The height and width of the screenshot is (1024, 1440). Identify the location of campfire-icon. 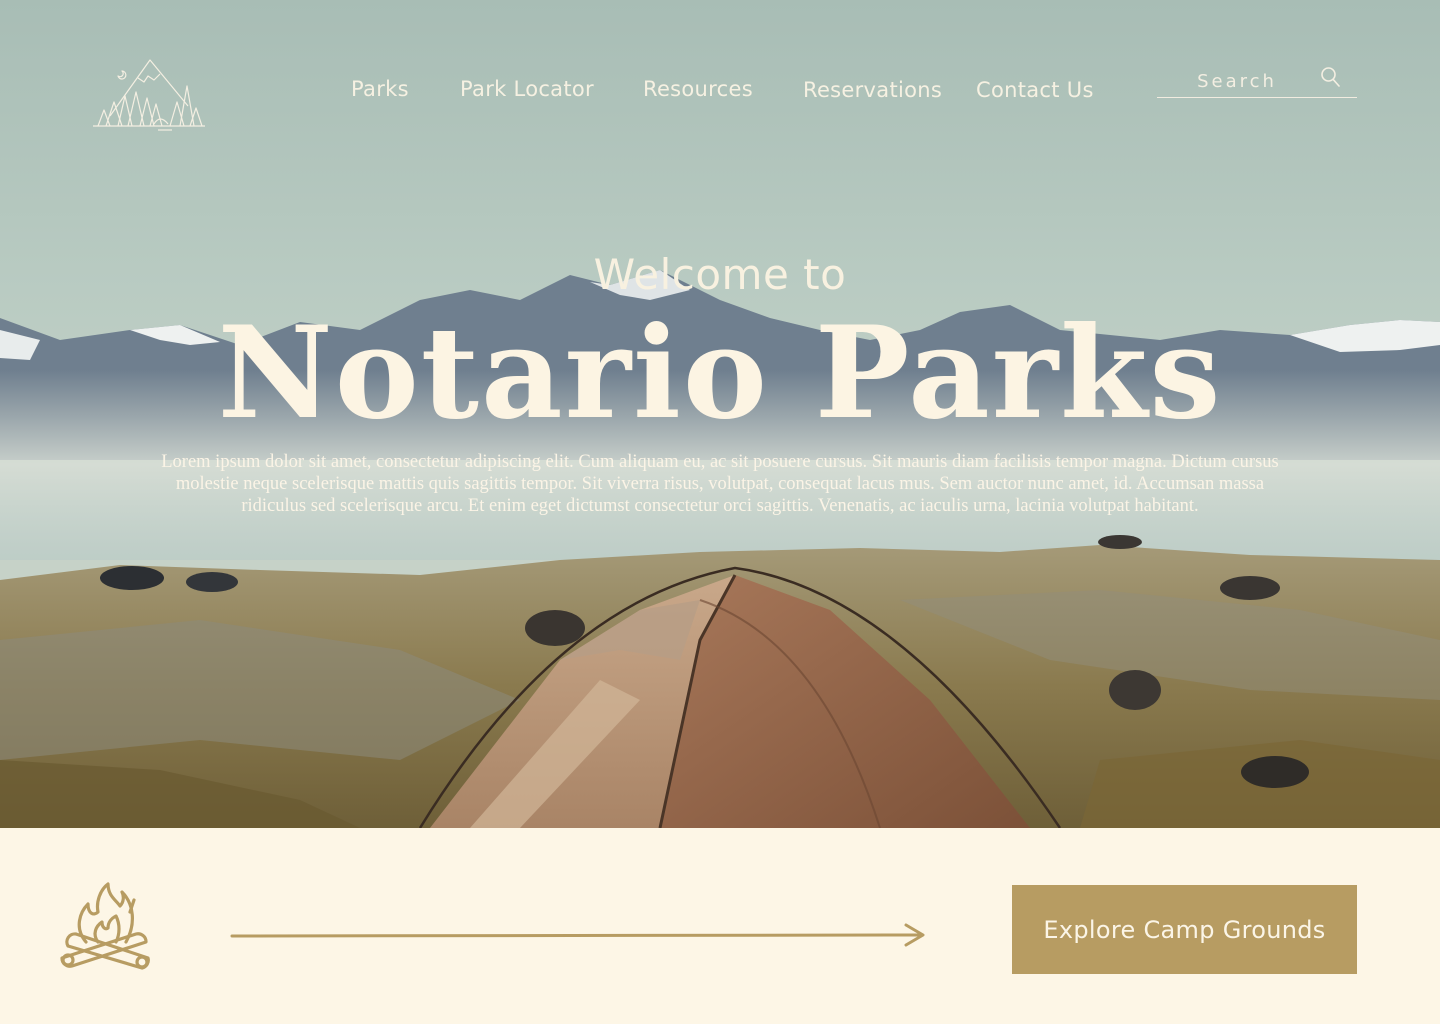
(105, 926).